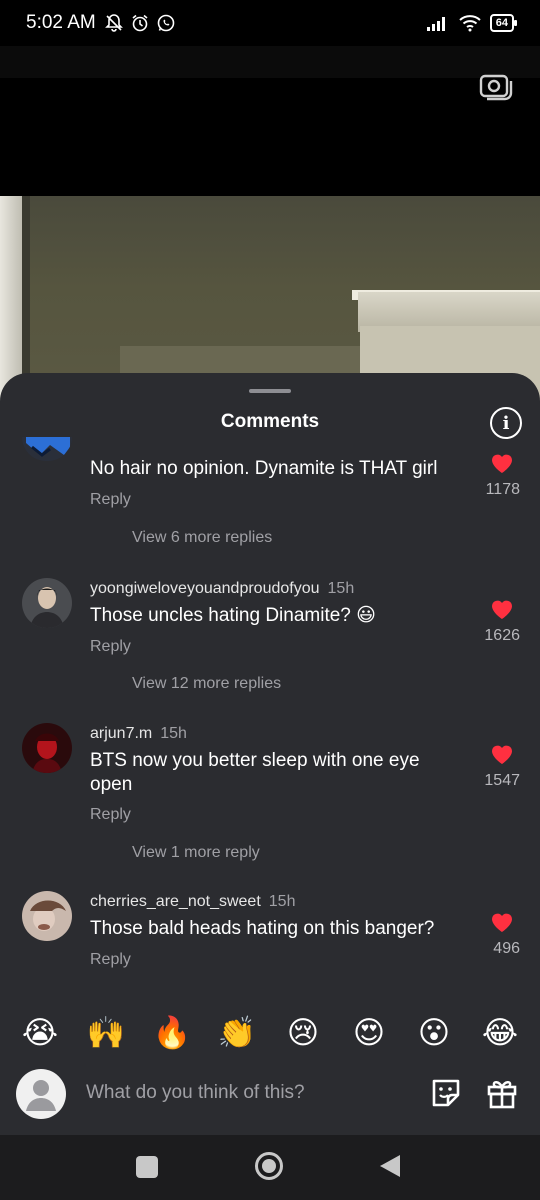 The height and width of the screenshot is (1200, 540). Describe the element at coordinates (270, 1034) in the screenshot. I see `reaction-bar: 😭 🙌 🔥 👏 😢 😍 😮 😂` at that location.